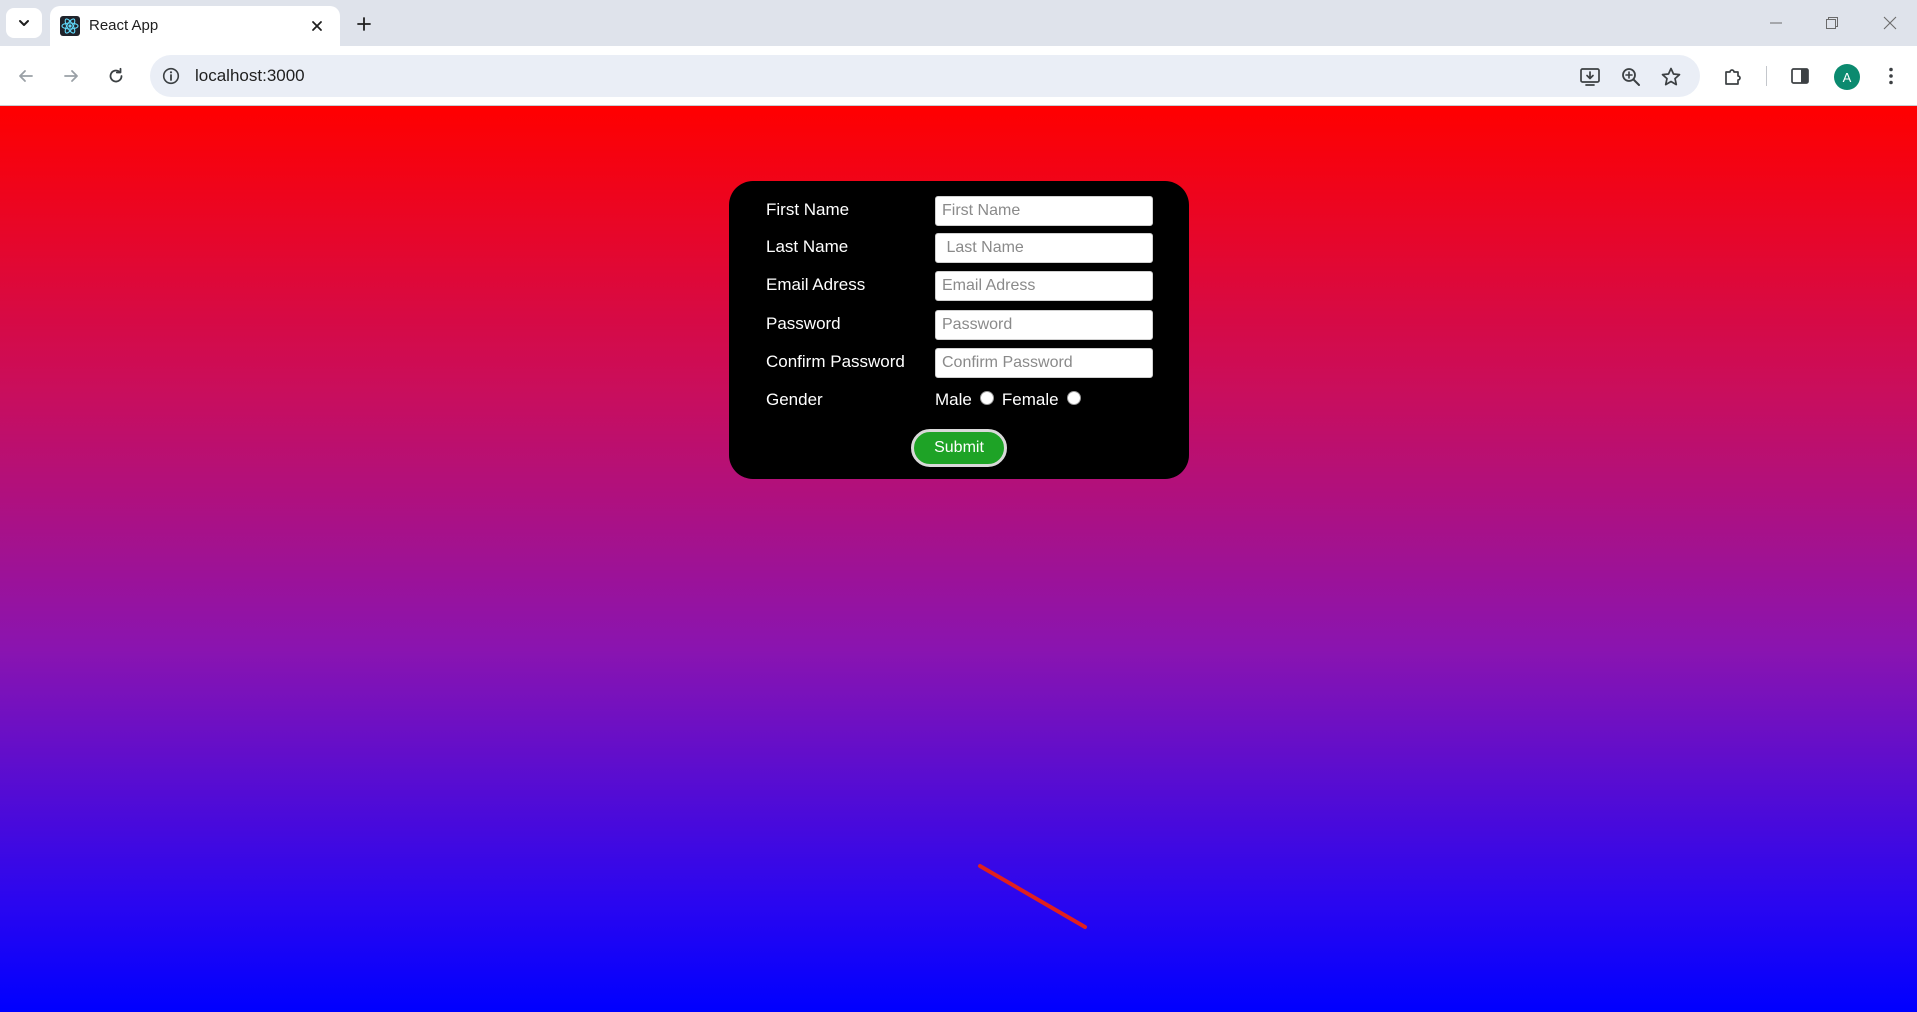 This screenshot has height=1012, width=1917. What do you see at coordinates (1044, 248) in the screenshot?
I see `last-name-input` at bounding box center [1044, 248].